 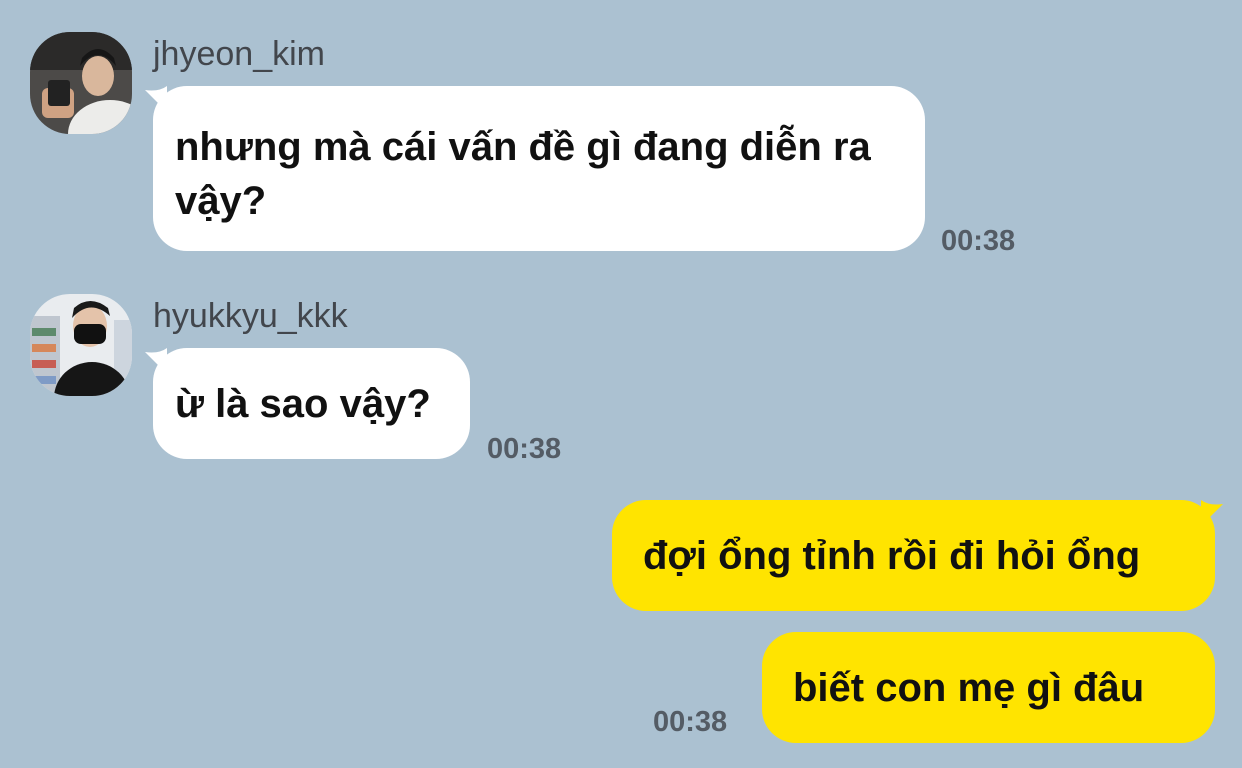 What do you see at coordinates (239, 54) in the screenshot?
I see `sender-name: jhyeon_kim` at bounding box center [239, 54].